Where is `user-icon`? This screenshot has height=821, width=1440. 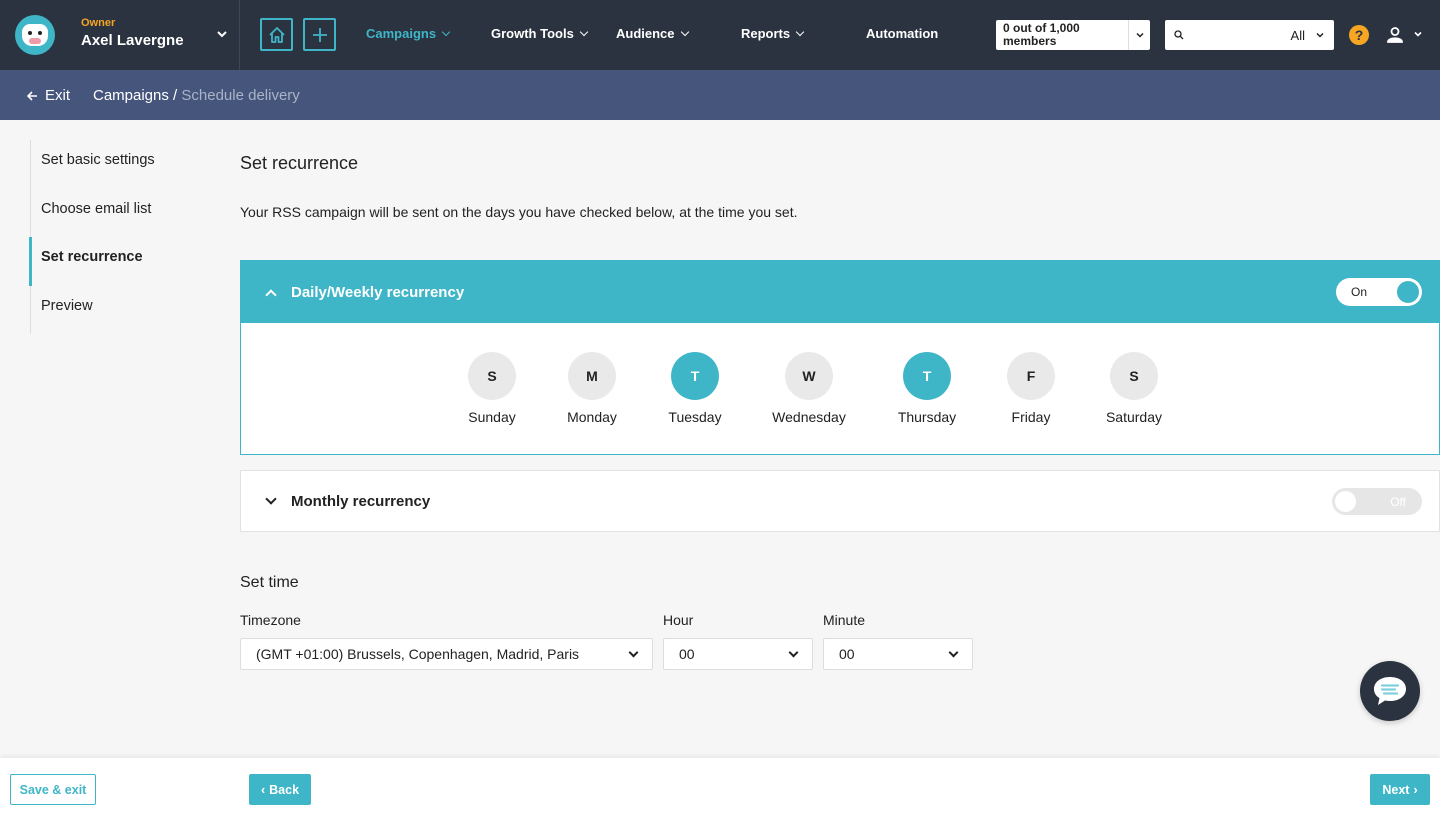
user-icon is located at coordinates (1395, 35).